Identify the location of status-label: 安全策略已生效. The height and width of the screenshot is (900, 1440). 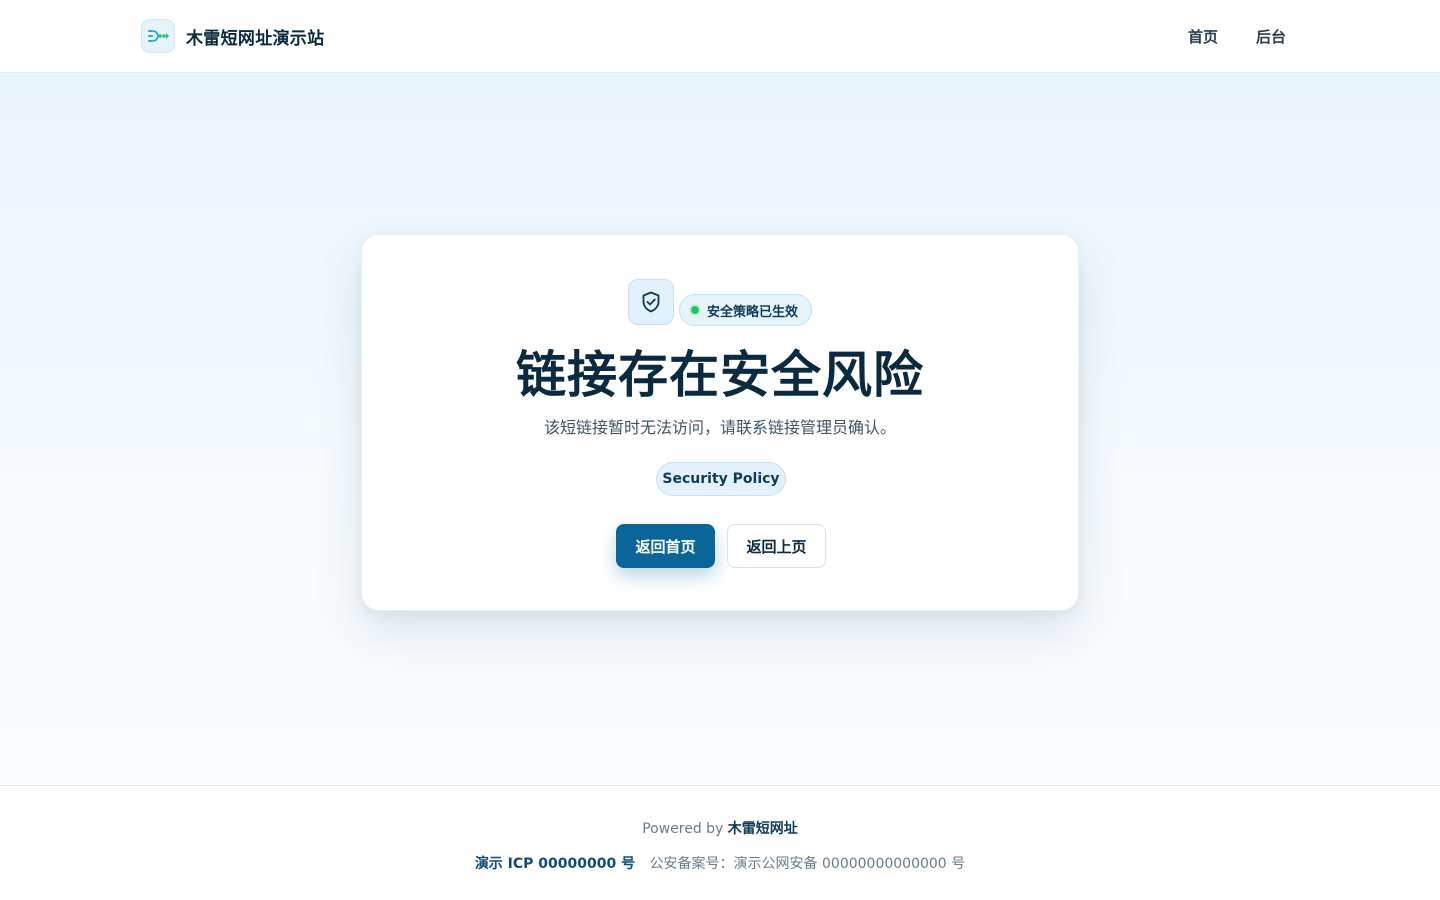
(753, 312).